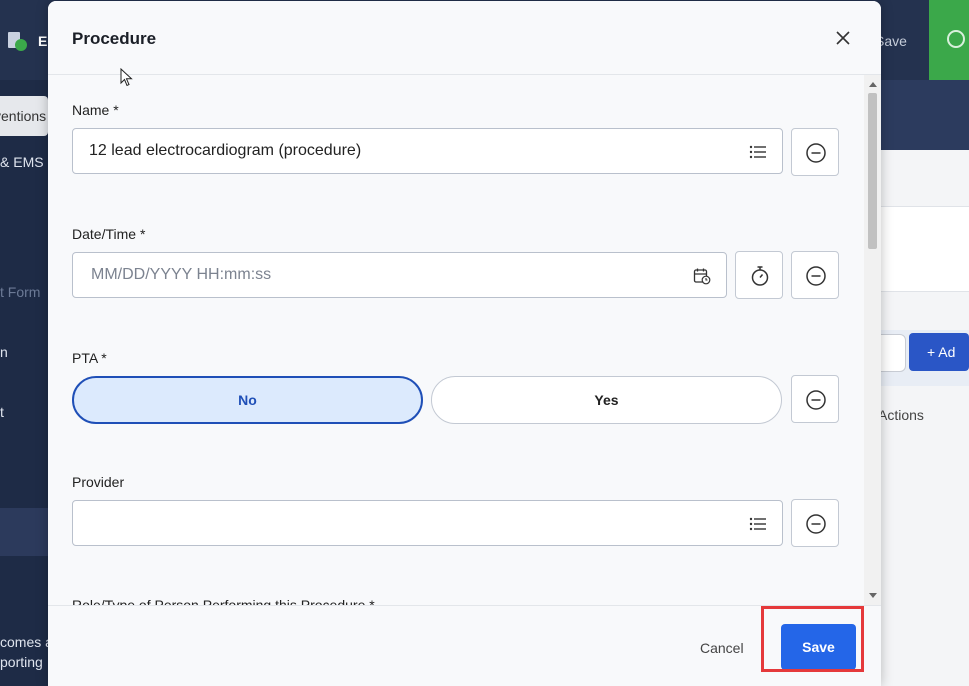 This screenshot has height=686, width=969. Describe the element at coordinates (43, 41) in the screenshot. I see `app-name: E` at that location.